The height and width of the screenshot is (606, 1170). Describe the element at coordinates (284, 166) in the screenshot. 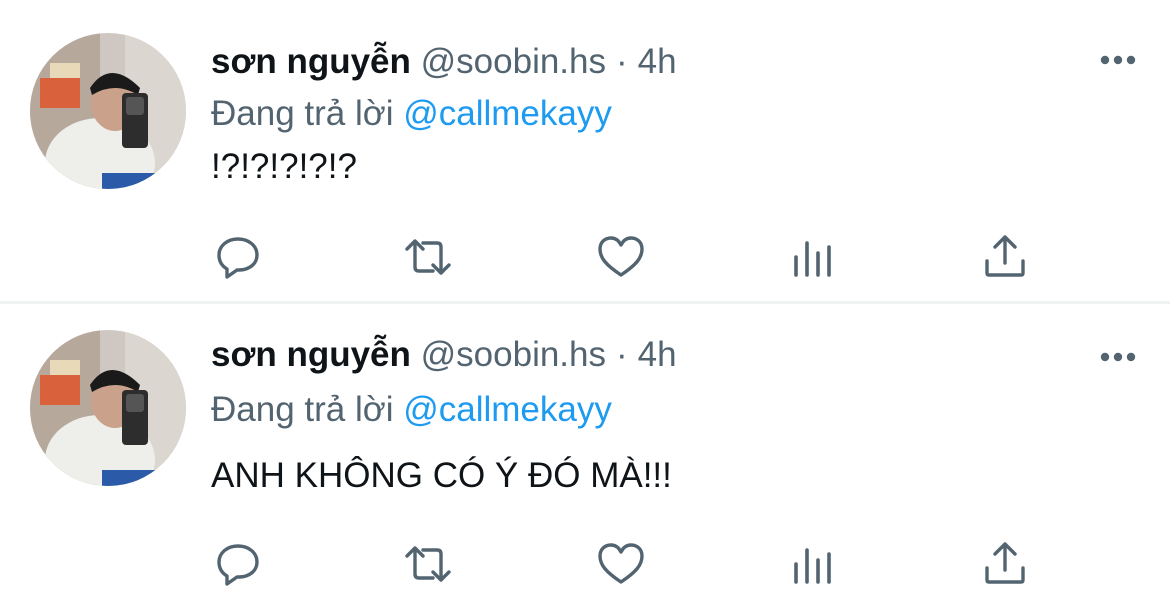

I see `tweet-text: !?!?!?!?!?` at that location.